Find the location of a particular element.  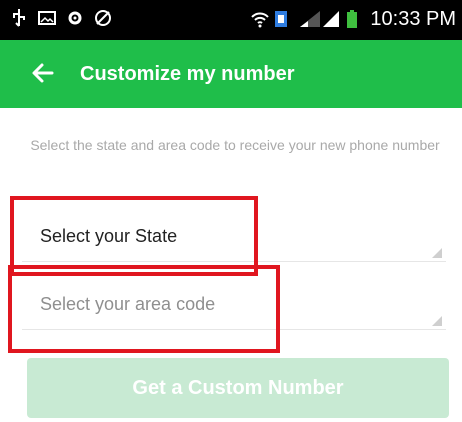

page-title: Customize my number is located at coordinates (187, 74).